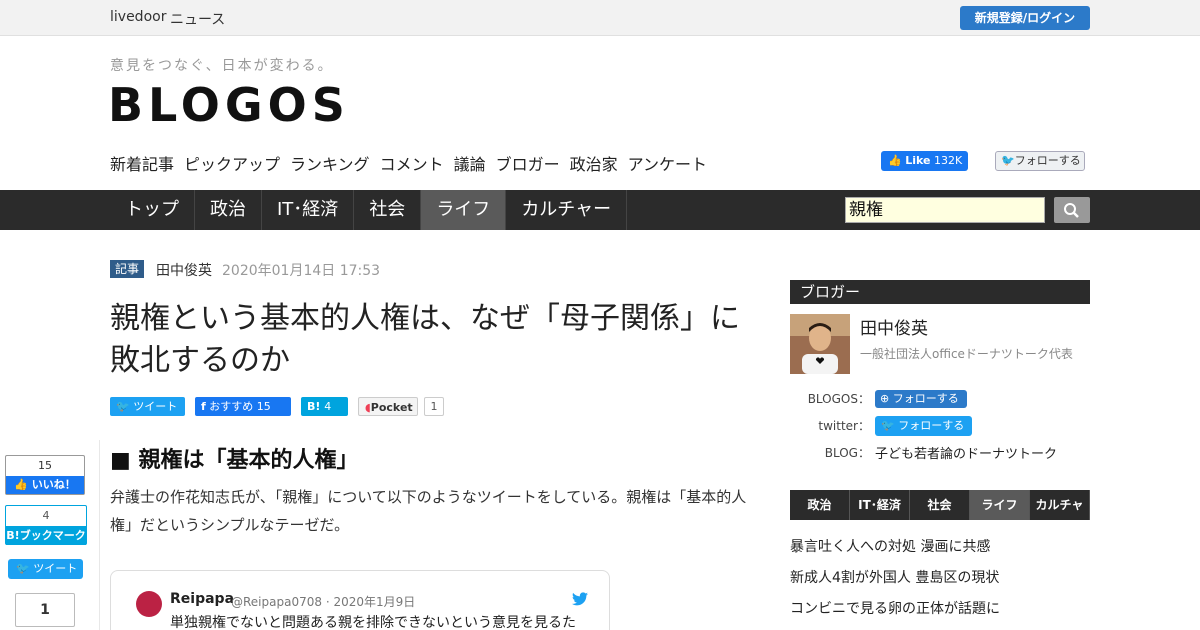 The width and height of the screenshot is (1200, 630). What do you see at coordinates (838, 399) in the screenshot?
I see `label-blogos: BLOGOS：` at bounding box center [838, 399].